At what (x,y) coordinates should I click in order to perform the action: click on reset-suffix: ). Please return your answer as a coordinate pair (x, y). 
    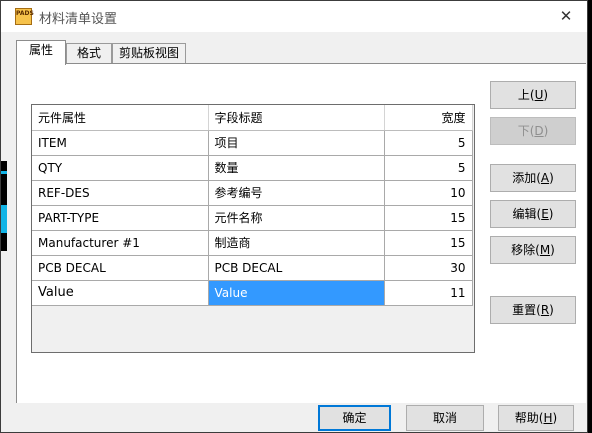
    Looking at the image, I should click on (551, 310).